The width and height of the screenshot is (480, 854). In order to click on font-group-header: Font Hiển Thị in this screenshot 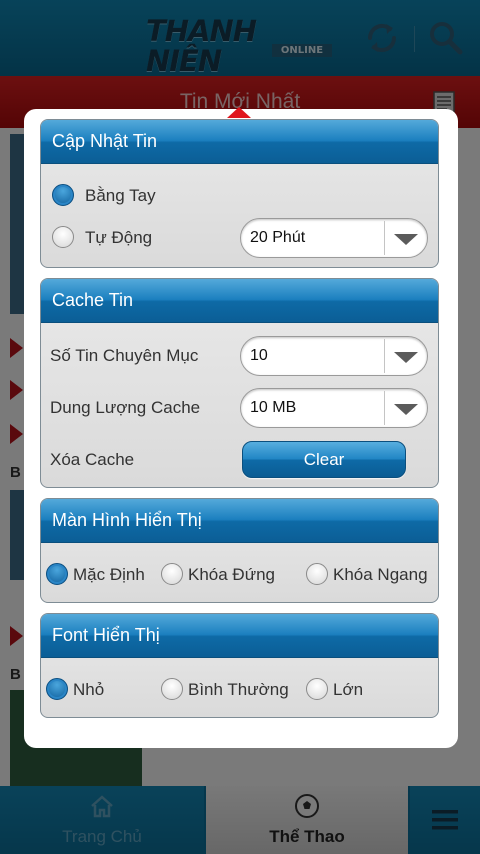, I will do `click(239, 636)`.